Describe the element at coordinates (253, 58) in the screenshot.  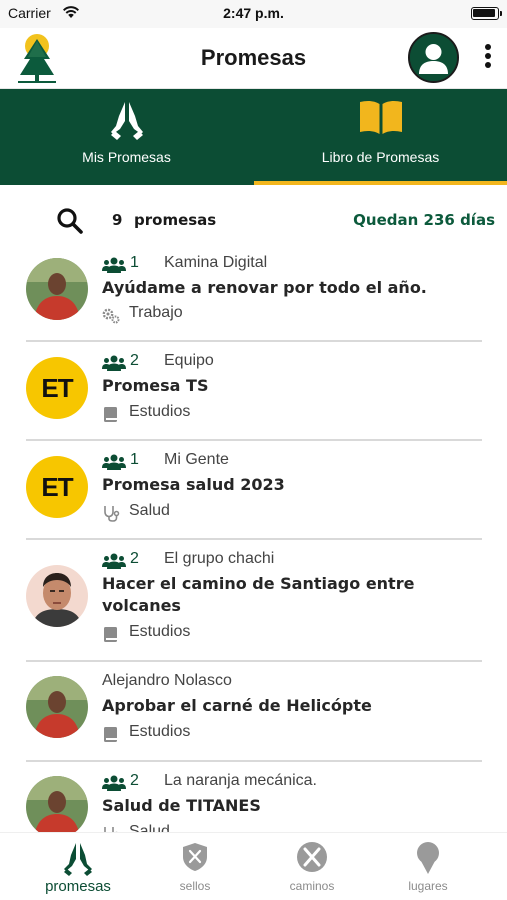
I see `app-header: Promesas` at that location.